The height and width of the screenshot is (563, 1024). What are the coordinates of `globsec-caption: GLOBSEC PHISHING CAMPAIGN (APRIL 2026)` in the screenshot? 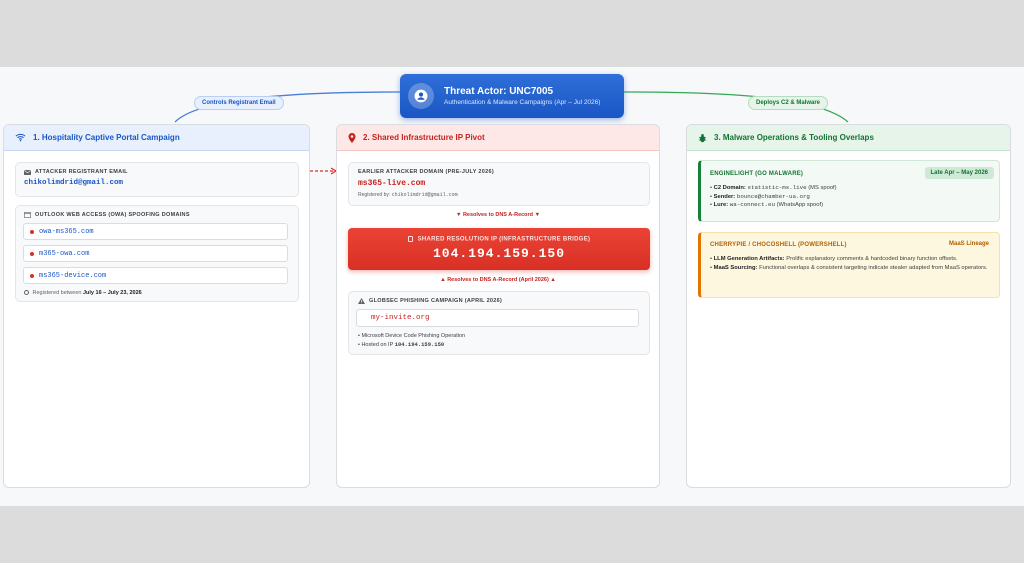 It's located at (436, 301).